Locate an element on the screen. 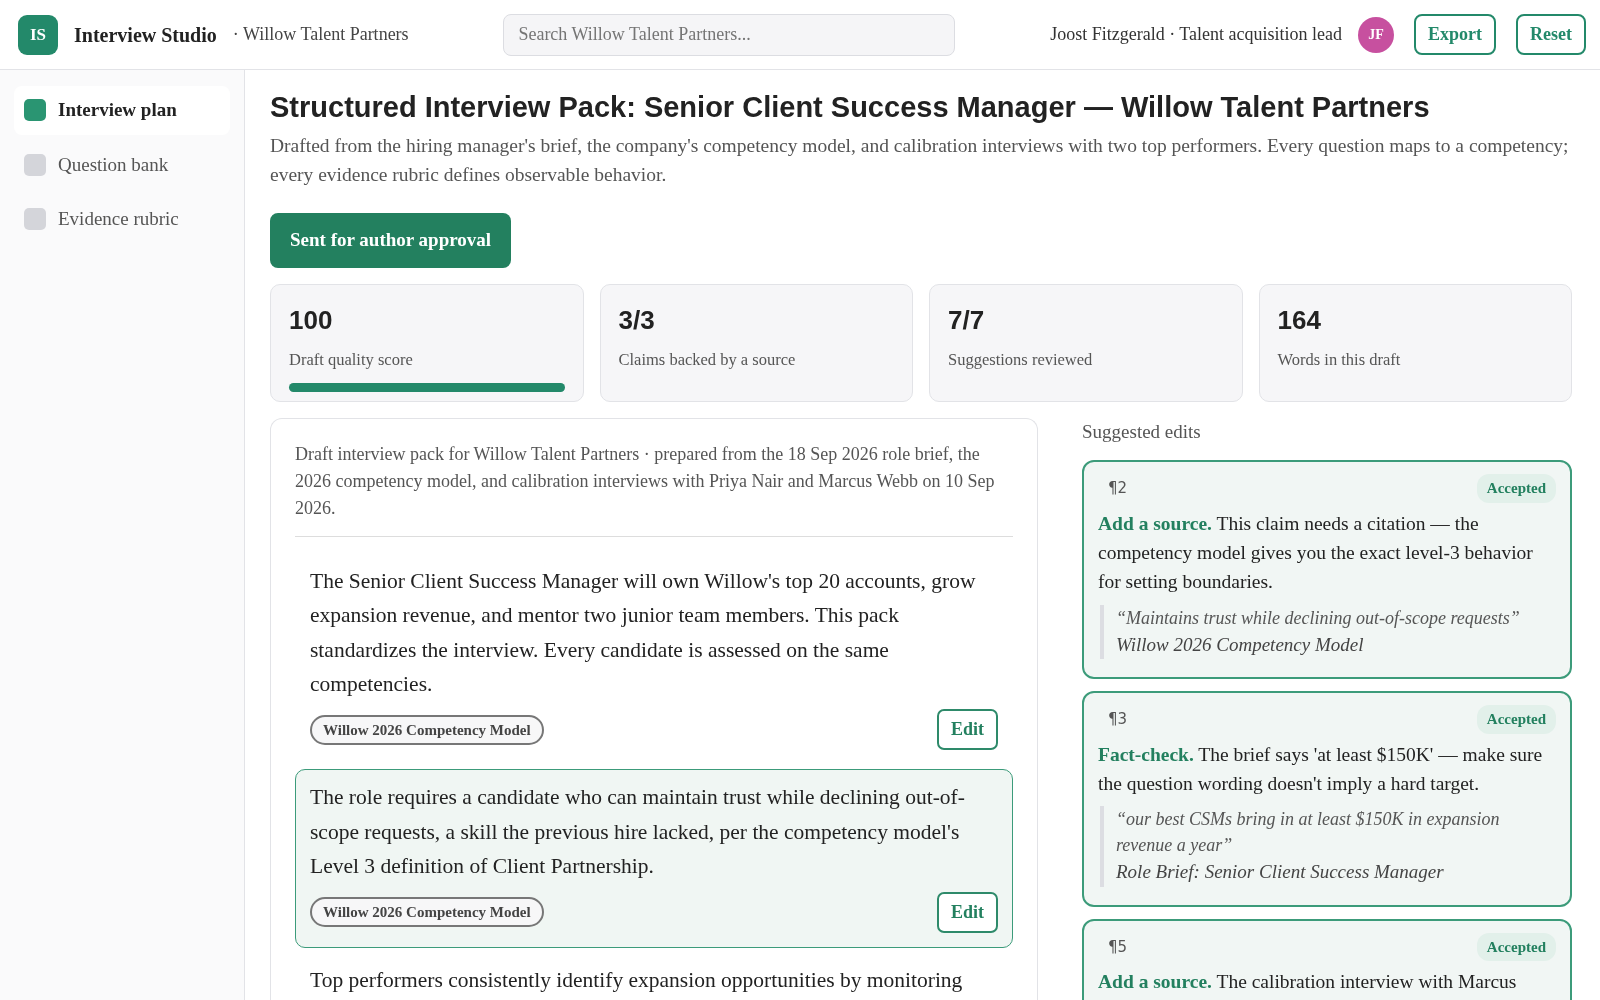 This screenshot has height=1000, width=1600. draft-paragraph is located at coordinates (654, 858).